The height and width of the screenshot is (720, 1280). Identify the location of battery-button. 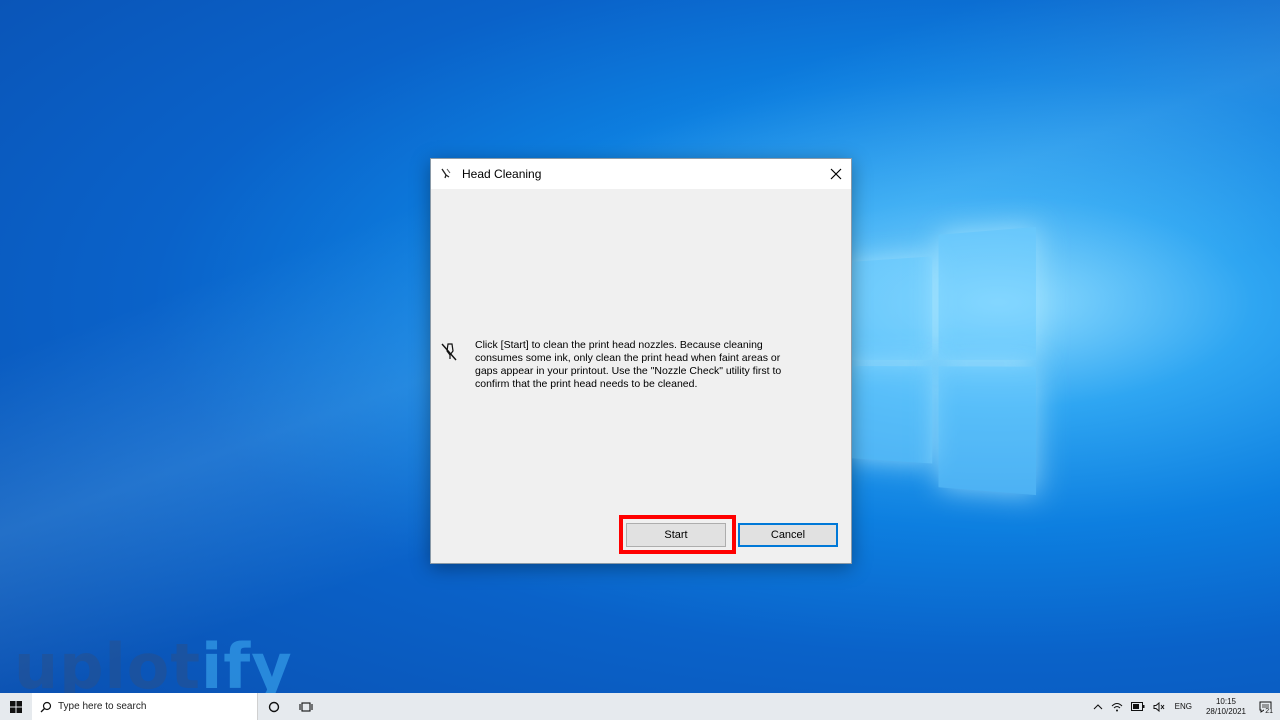
(1137, 706).